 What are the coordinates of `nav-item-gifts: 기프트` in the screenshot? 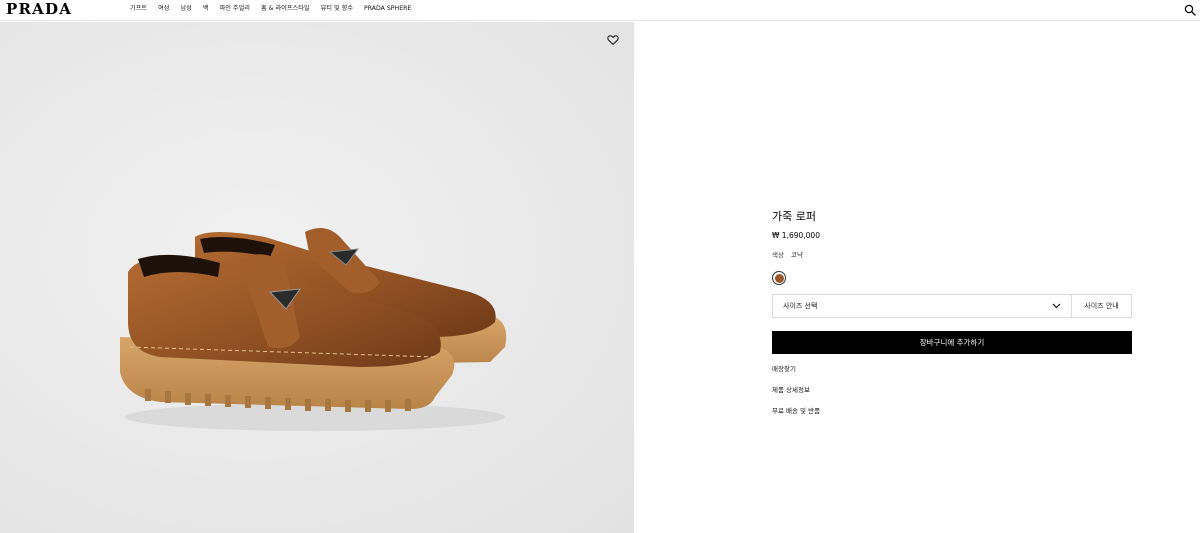 It's located at (138, 9).